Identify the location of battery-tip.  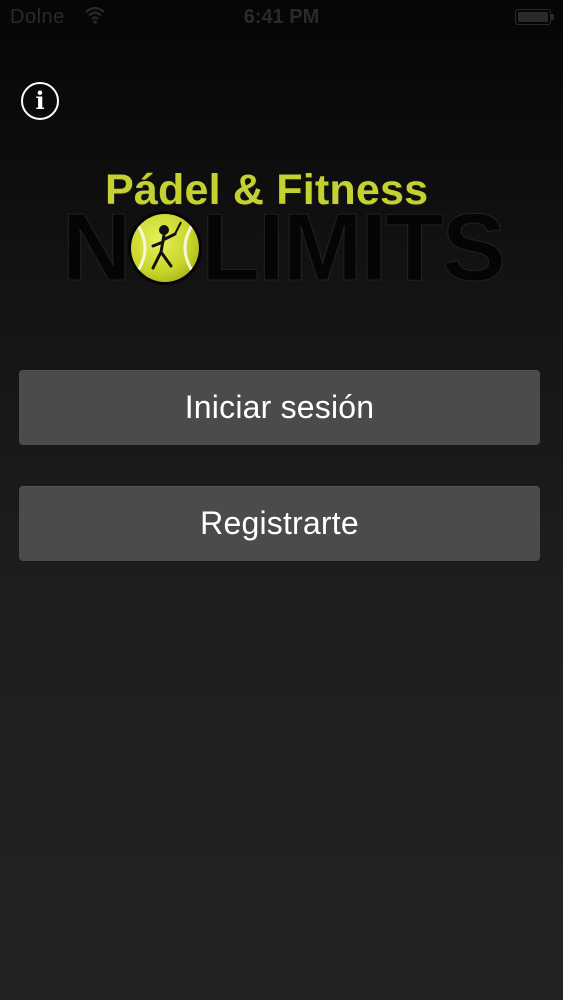
(552, 17).